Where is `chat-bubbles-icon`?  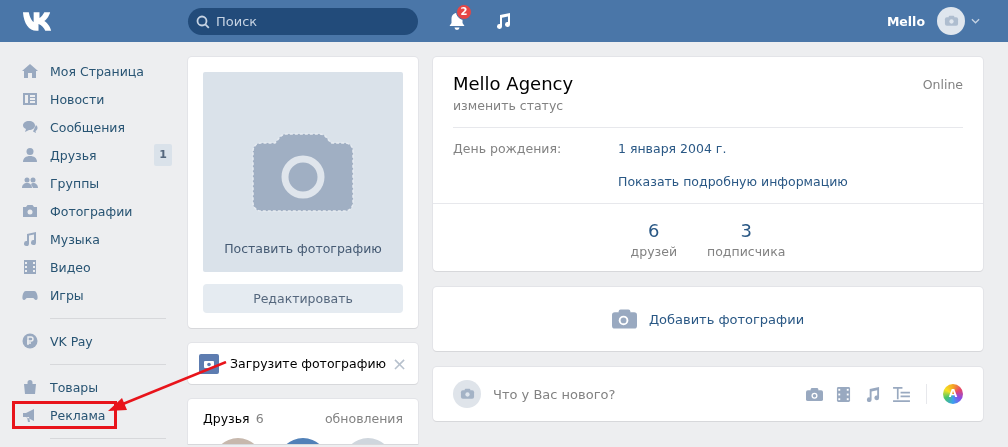
chat-bubbles-icon is located at coordinates (30, 127).